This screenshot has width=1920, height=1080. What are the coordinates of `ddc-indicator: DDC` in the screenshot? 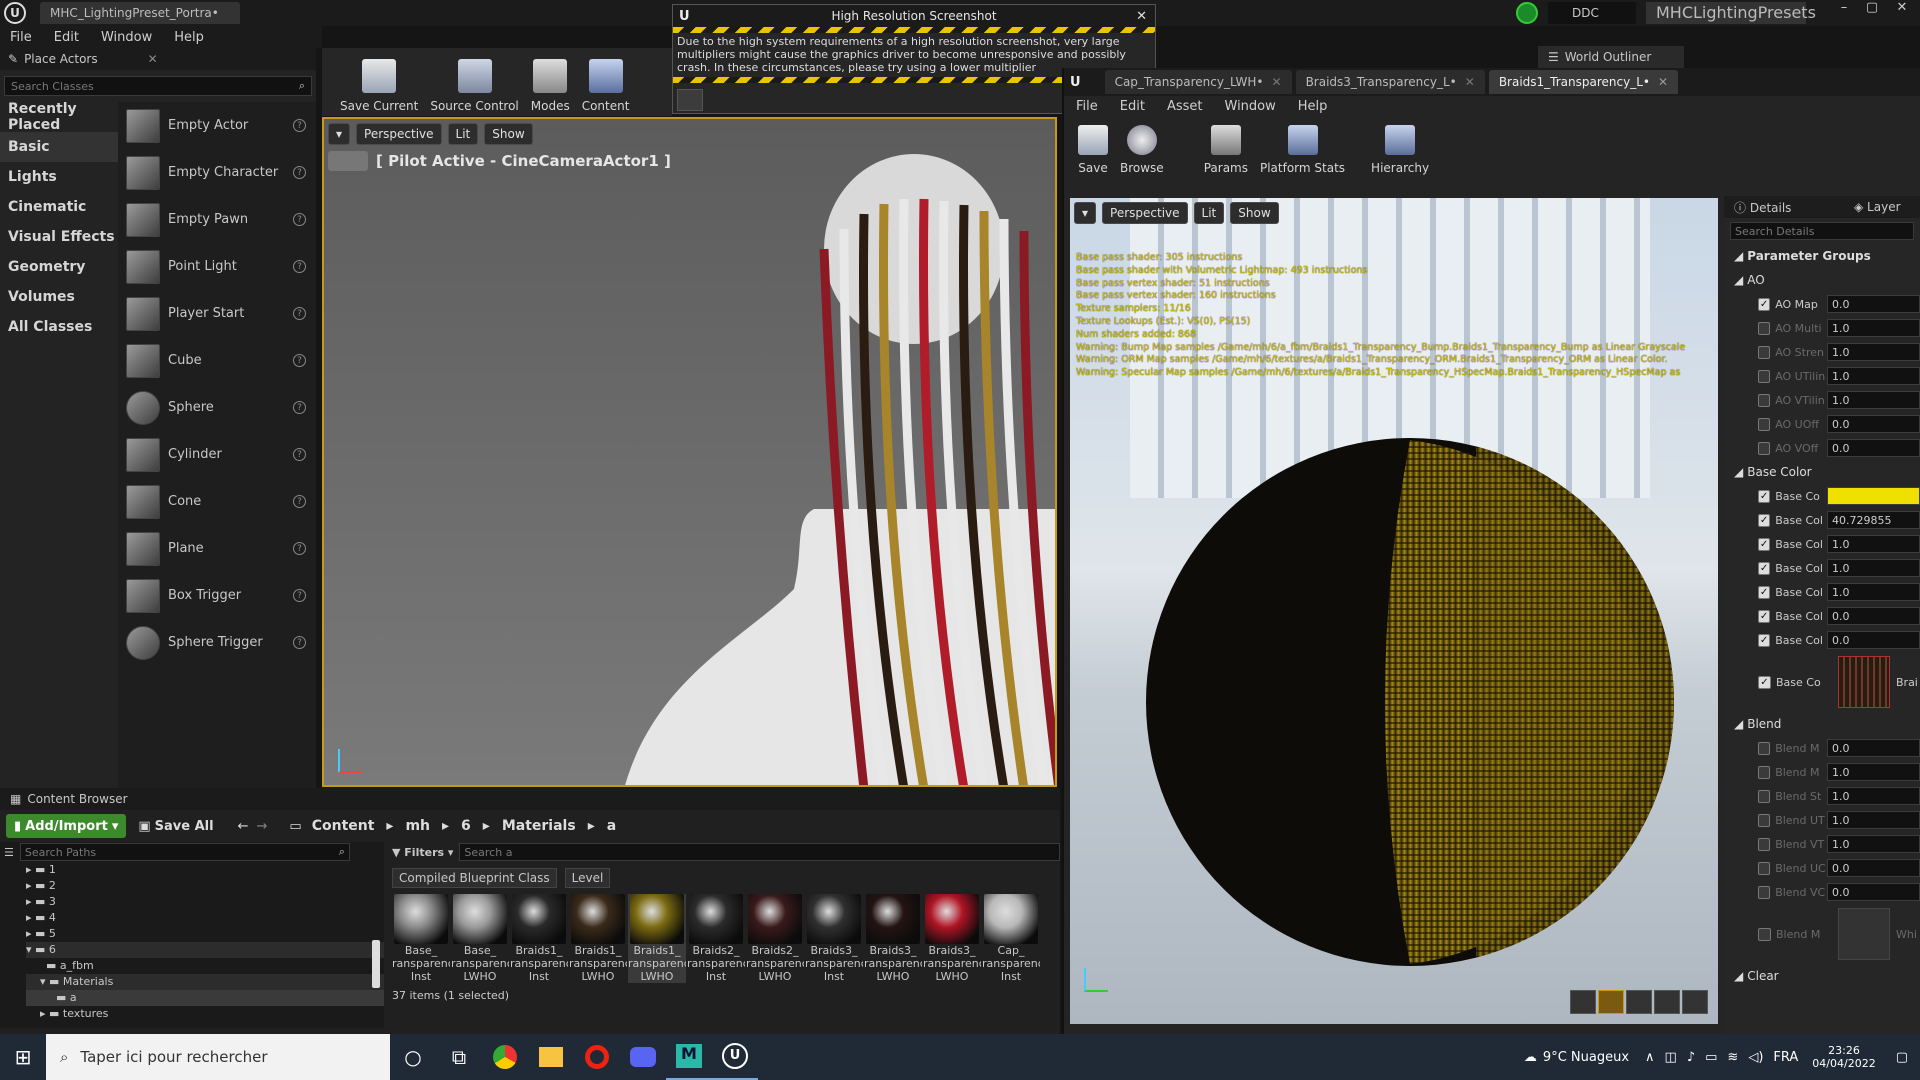 It's located at (1592, 13).